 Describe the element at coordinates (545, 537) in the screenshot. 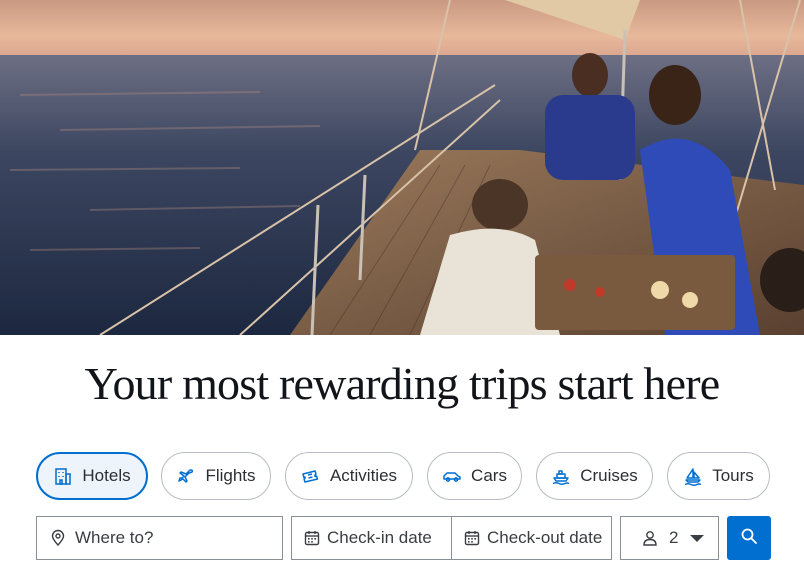

I see `checkout-date-label: Check-out date` at that location.